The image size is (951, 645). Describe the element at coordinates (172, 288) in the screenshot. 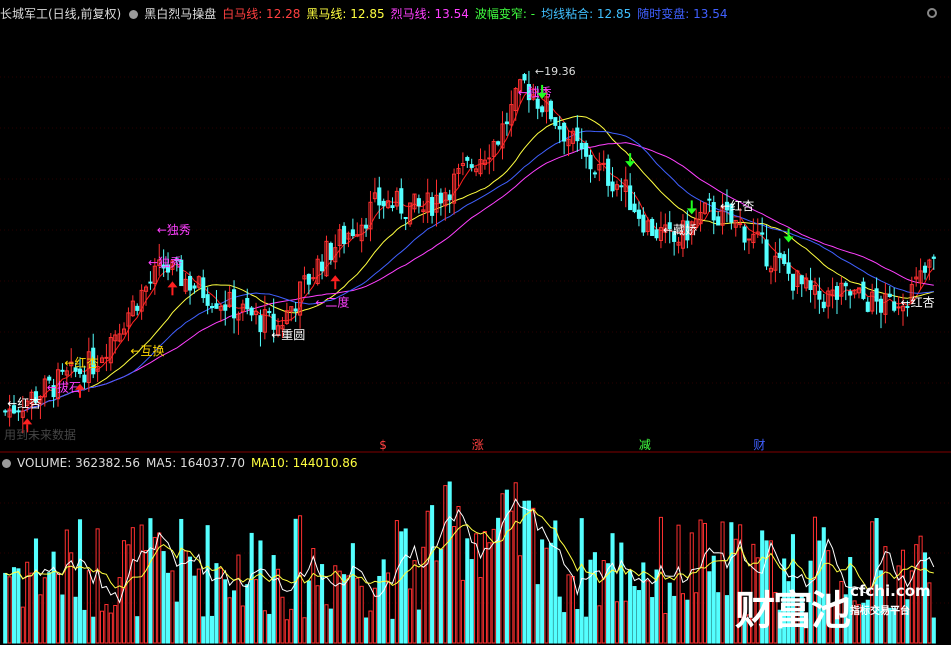

I see `buy-arrow-icon` at that location.